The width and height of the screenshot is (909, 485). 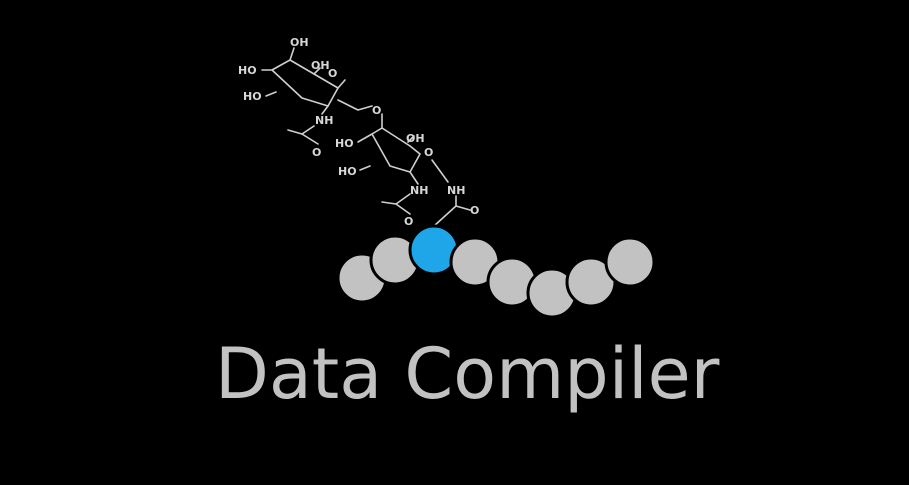 What do you see at coordinates (324, 120) in the screenshot?
I see `atom-label-nh-upper: NH` at bounding box center [324, 120].